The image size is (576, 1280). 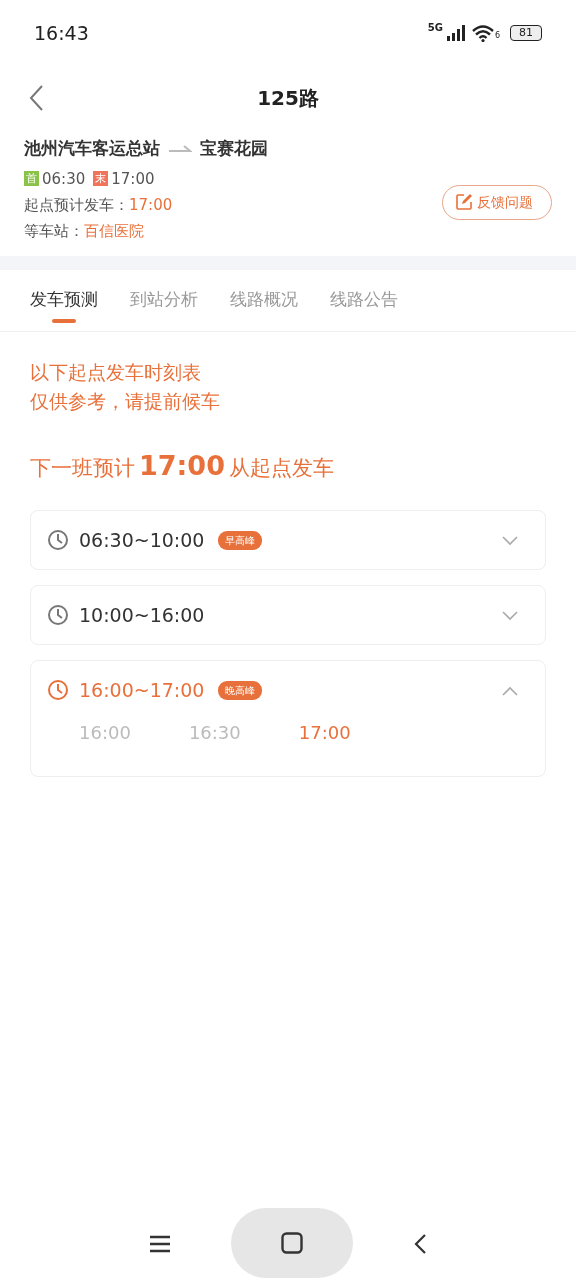 What do you see at coordinates (92, 148) in the screenshot?
I see `origin-stop: 池州汽车客运总站` at bounding box center [92, 148].